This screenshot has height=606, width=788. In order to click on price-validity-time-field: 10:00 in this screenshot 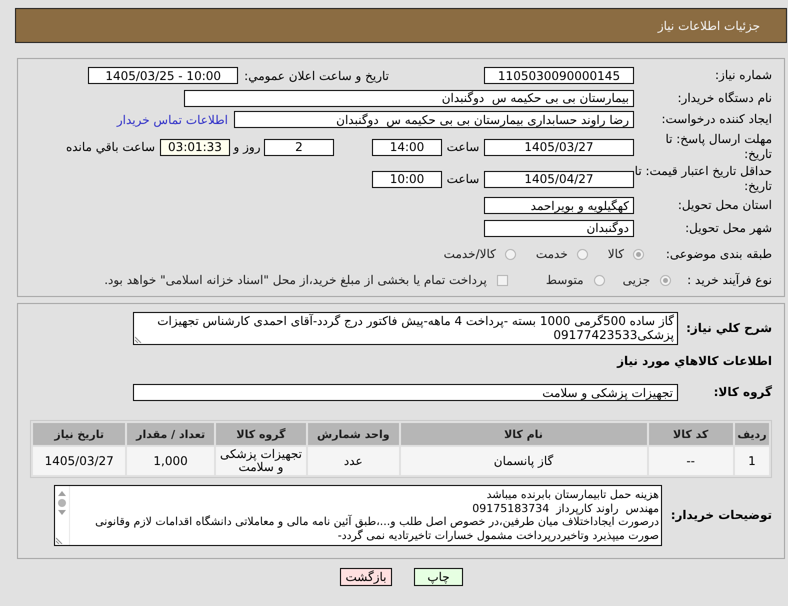, I will do `click(407, 179)`.